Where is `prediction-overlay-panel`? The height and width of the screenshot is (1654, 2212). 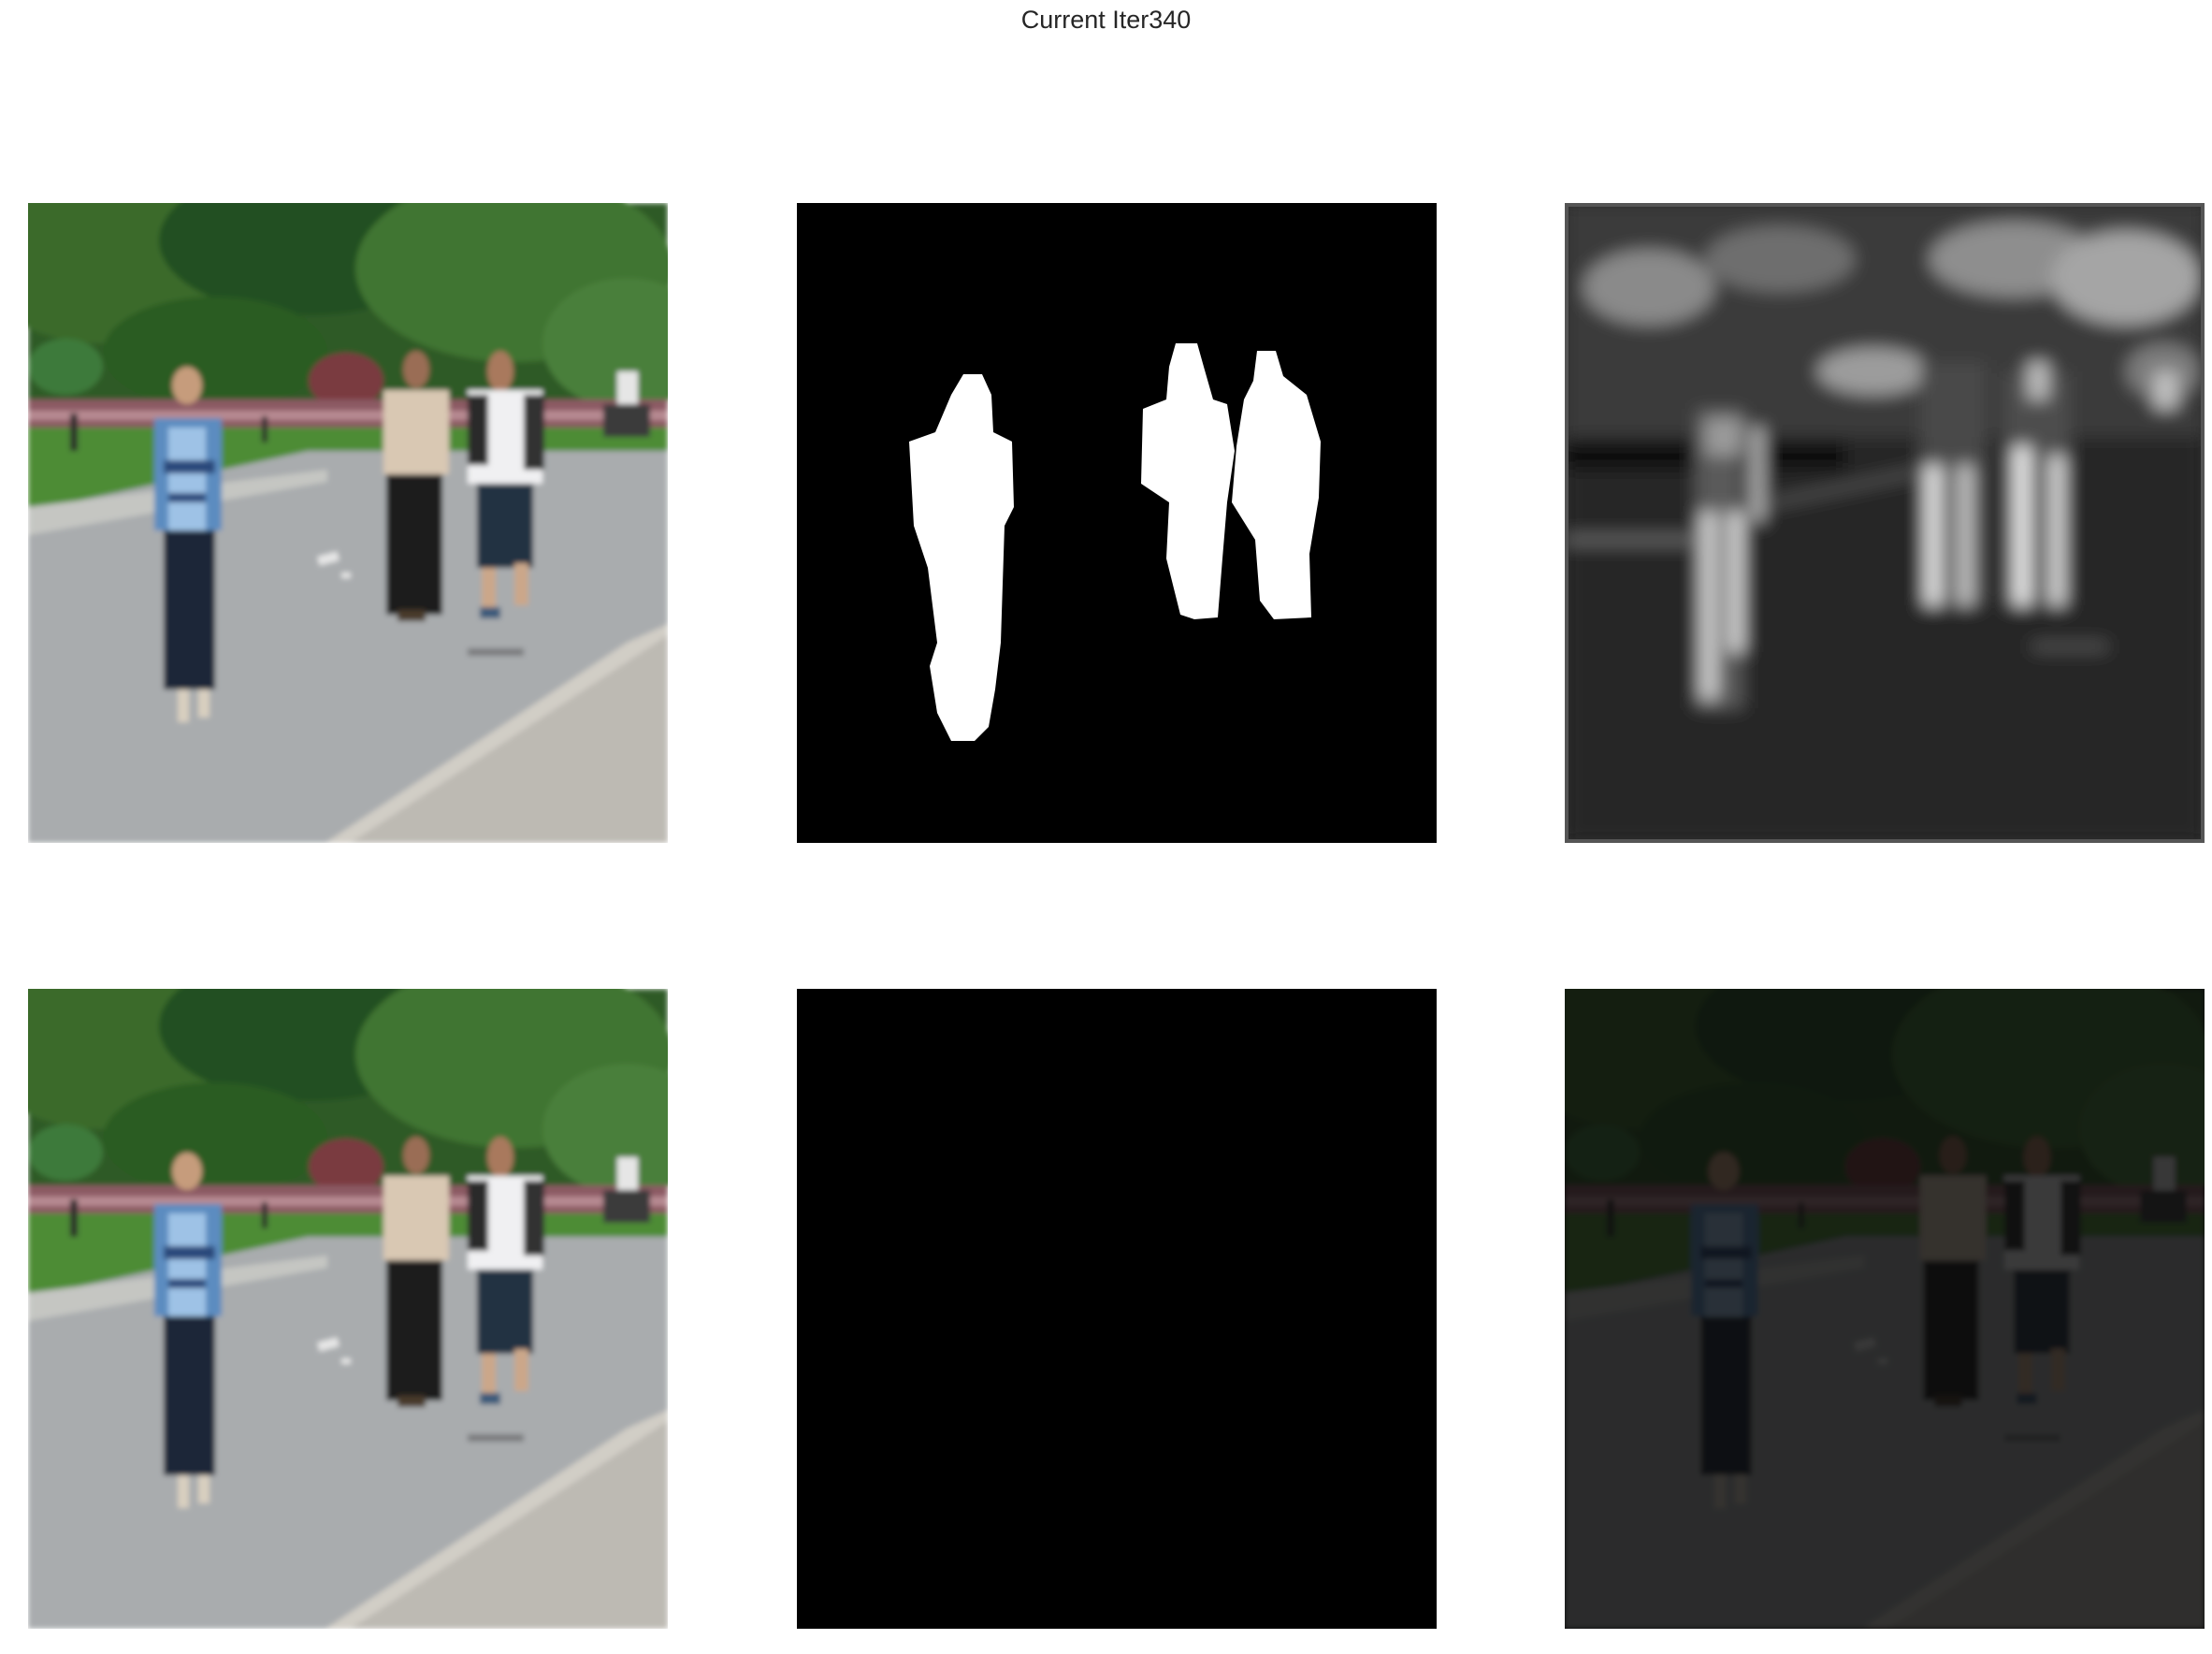
prediction-overlay-panel is located at coordinates (1885, 1309).